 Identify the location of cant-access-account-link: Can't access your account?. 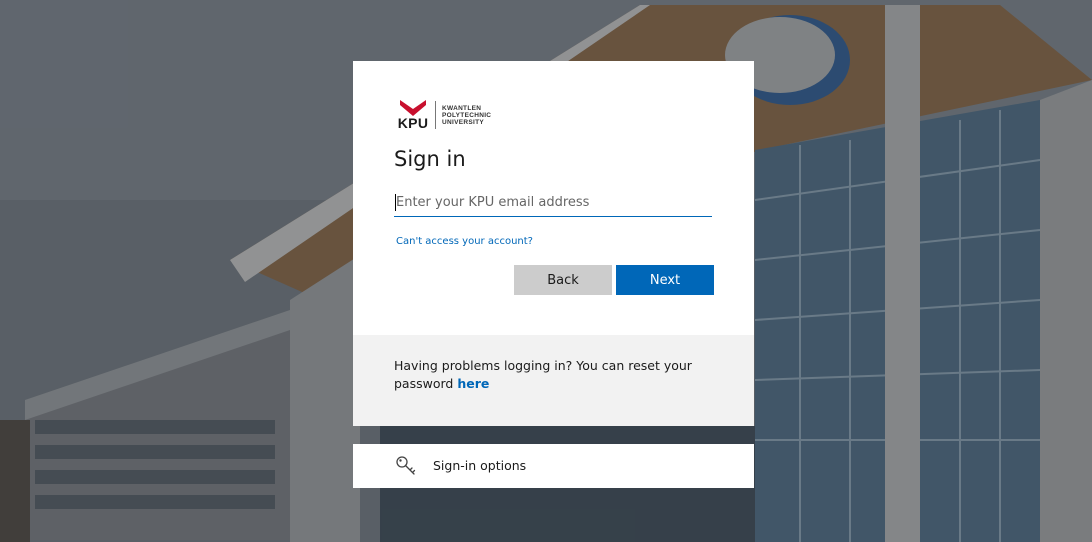
(464, 241).